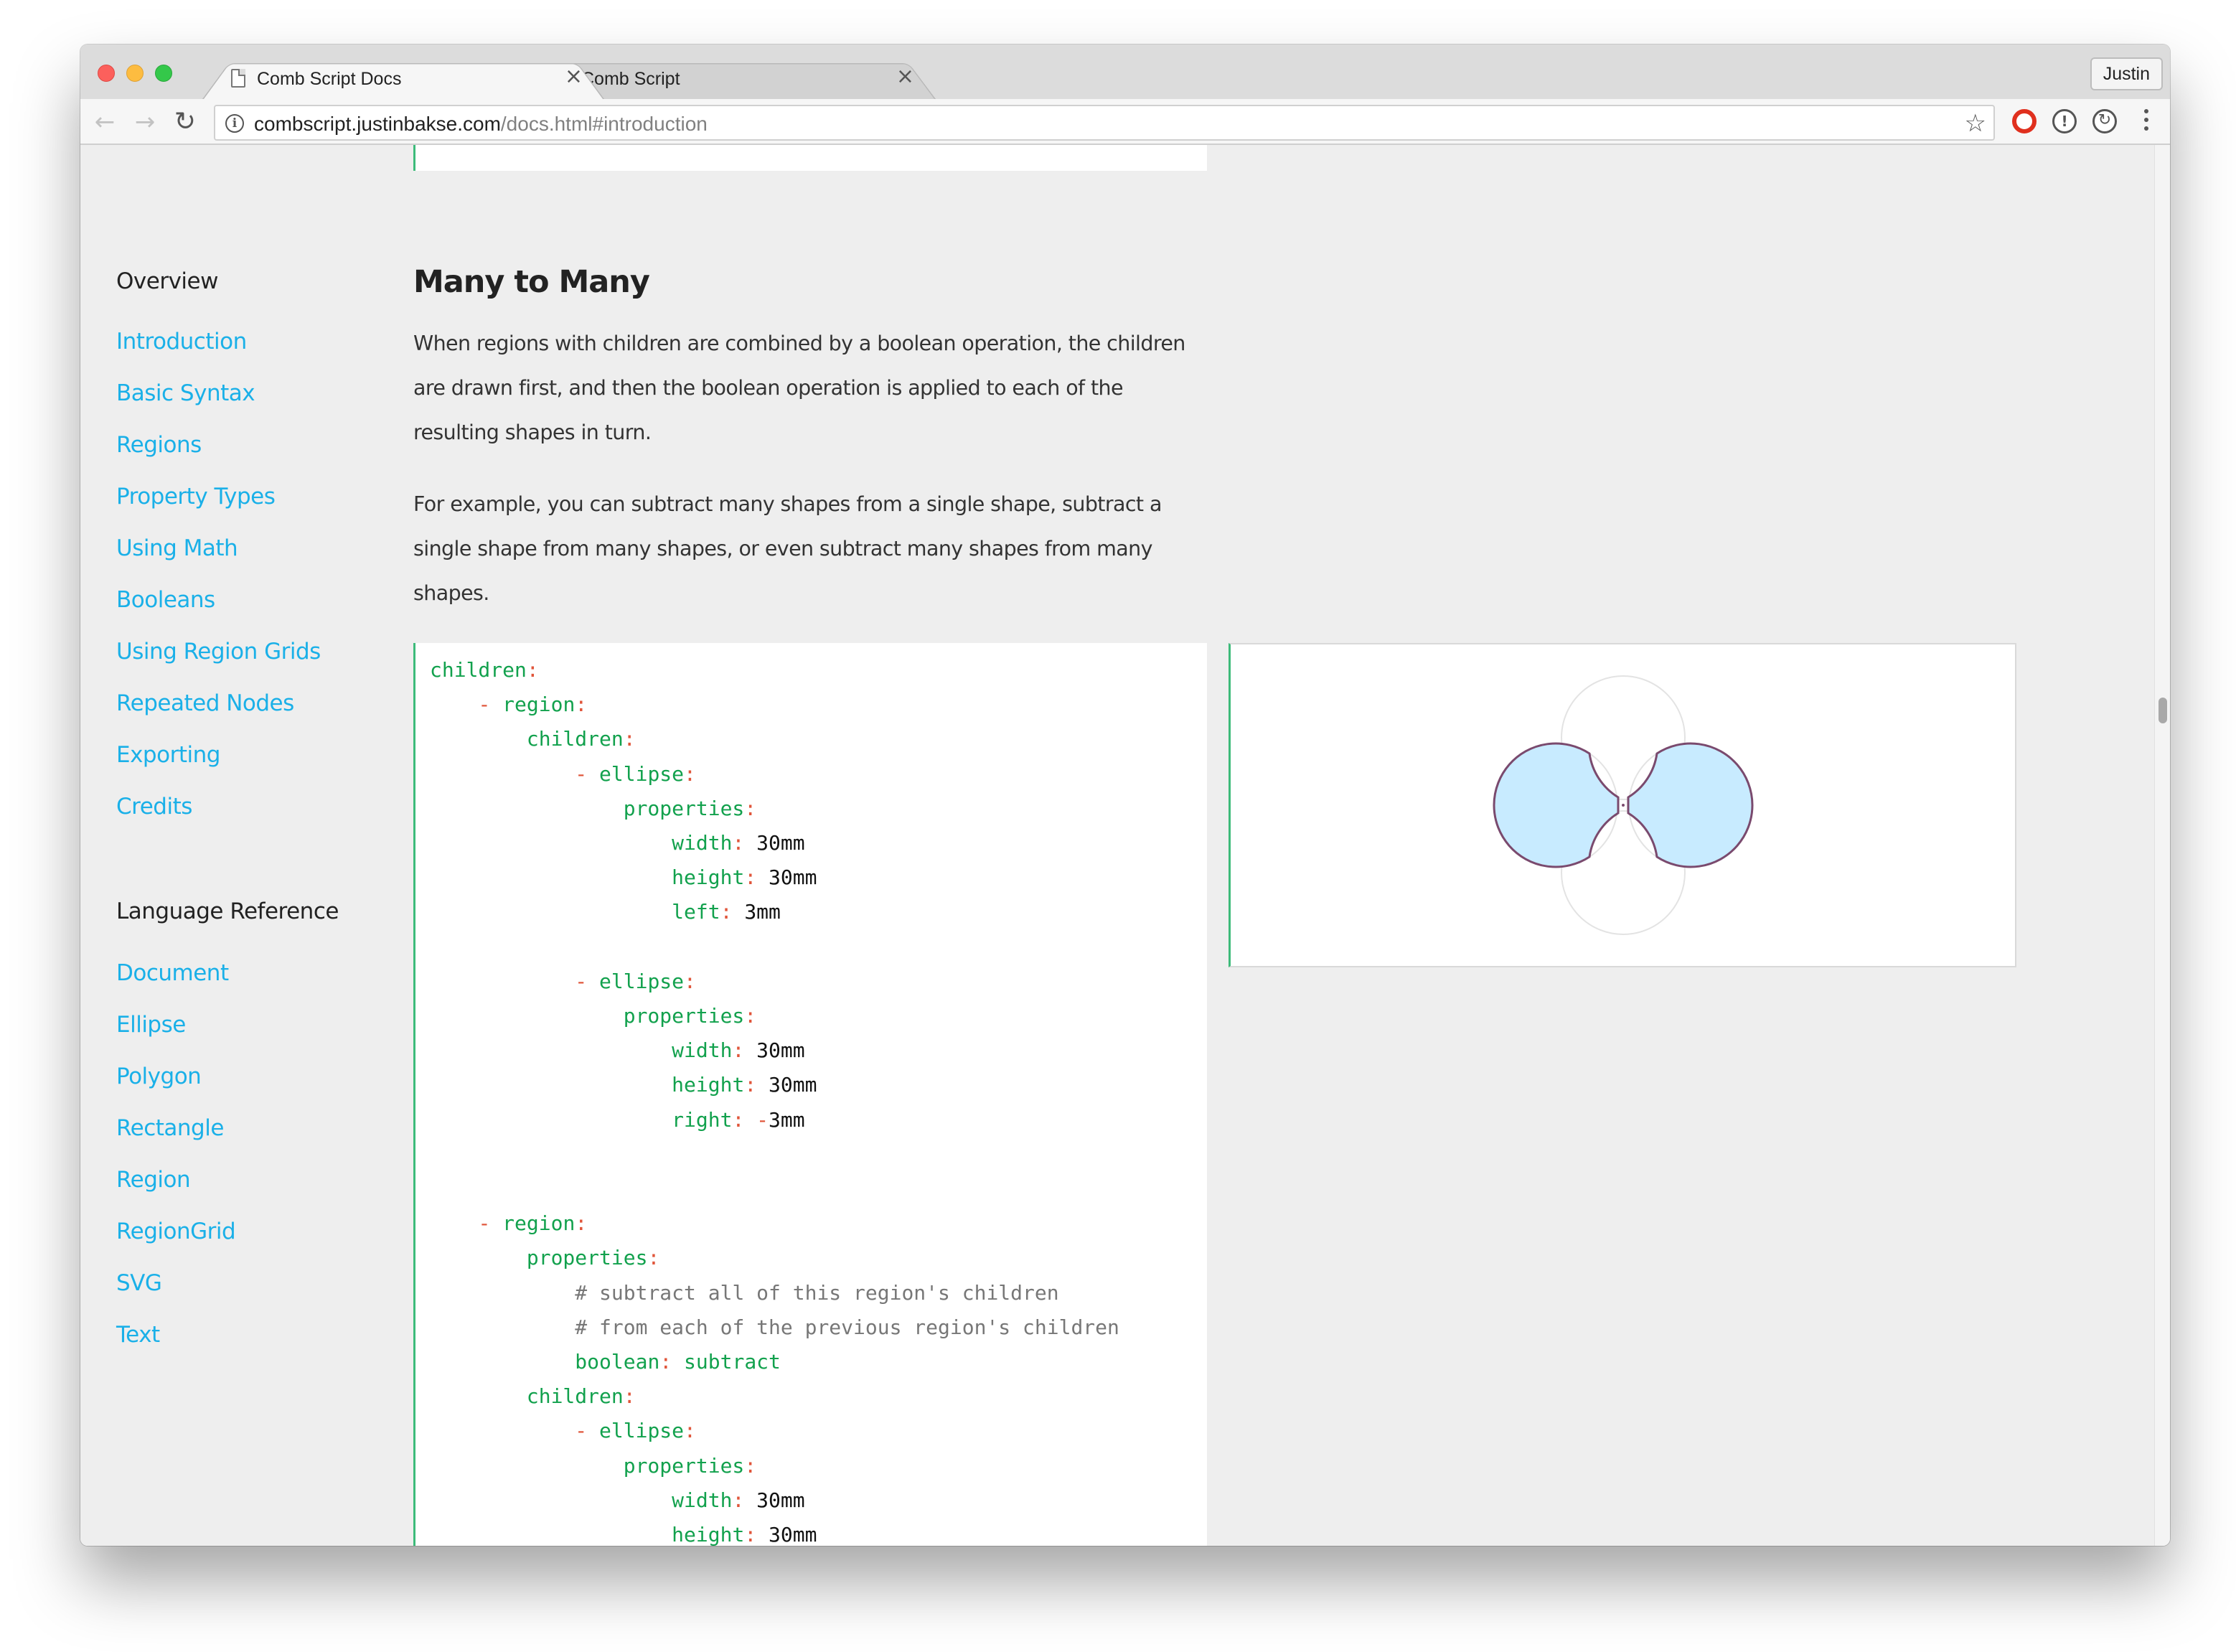 This screenshot has width=2236, height=1652. I want to click on sidebar-link-basic-syntax: Basic Syntax, so click(185, 393).